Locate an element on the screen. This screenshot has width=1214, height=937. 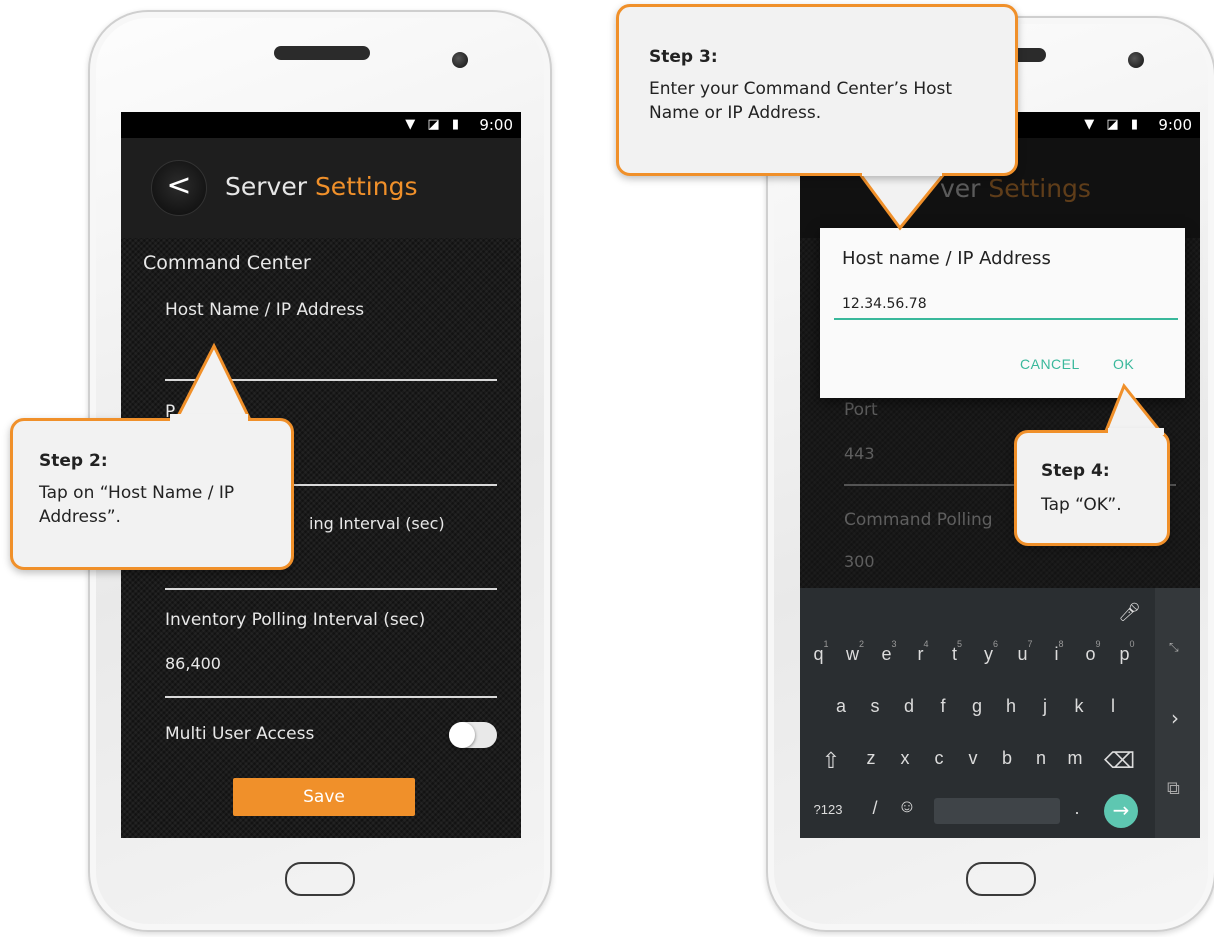
left-phone-camera is located at coordinates (460, 60).